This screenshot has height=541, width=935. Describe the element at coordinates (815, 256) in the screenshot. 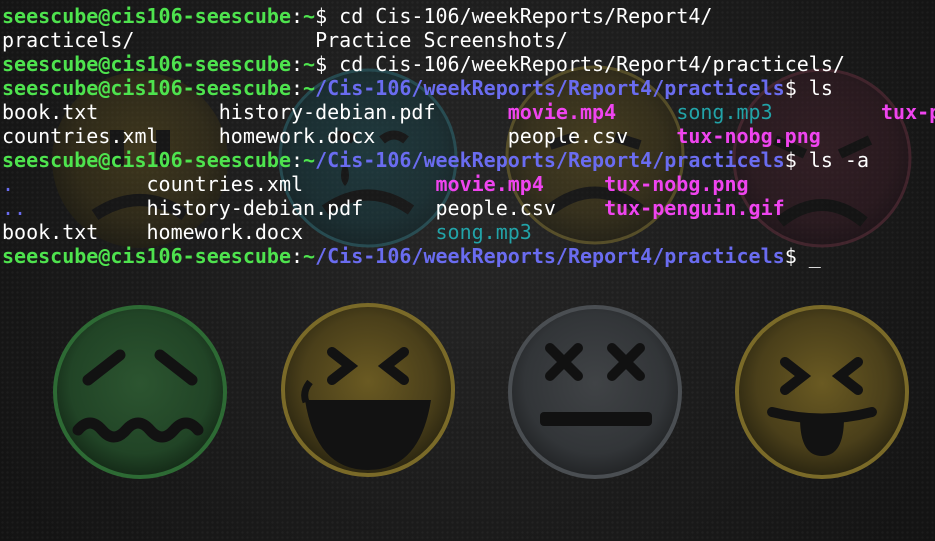

I see `text-cursor: _` at that location.